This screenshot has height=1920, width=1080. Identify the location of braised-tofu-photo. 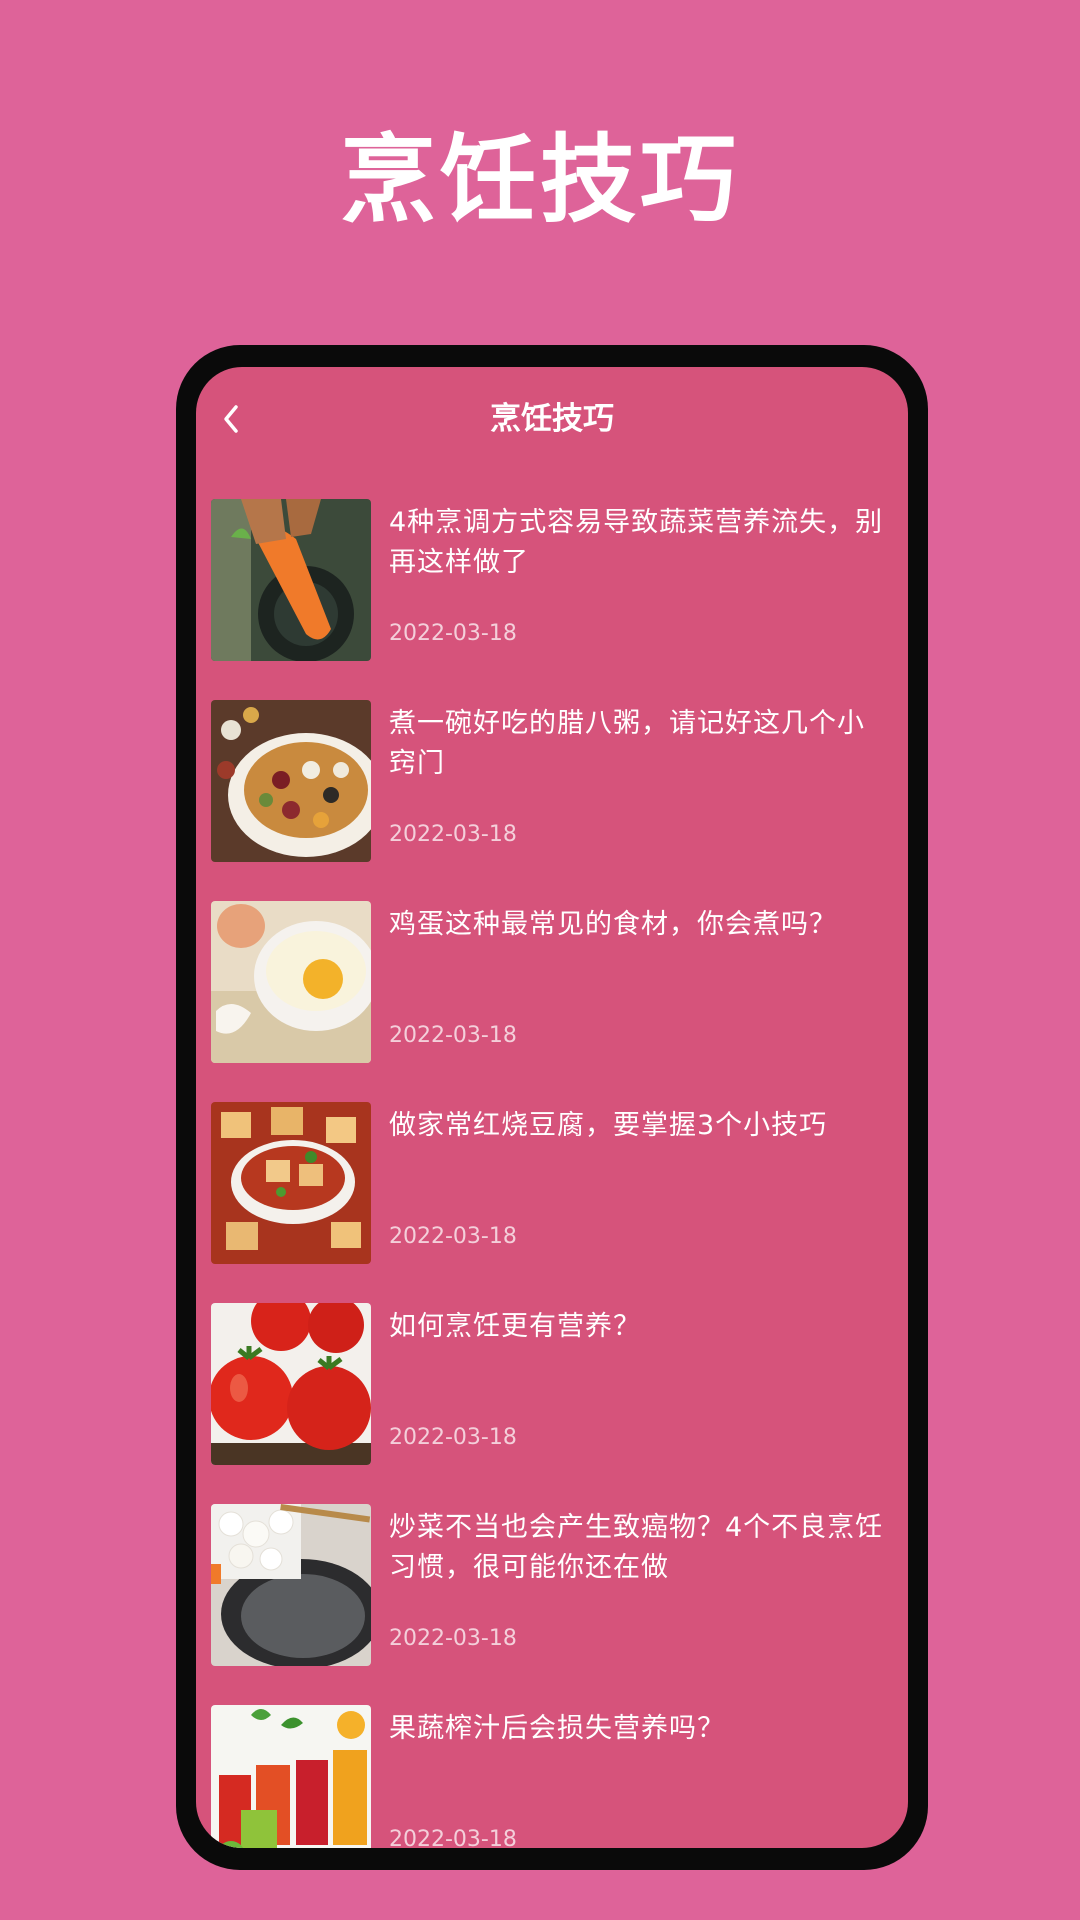
(291, 1183).